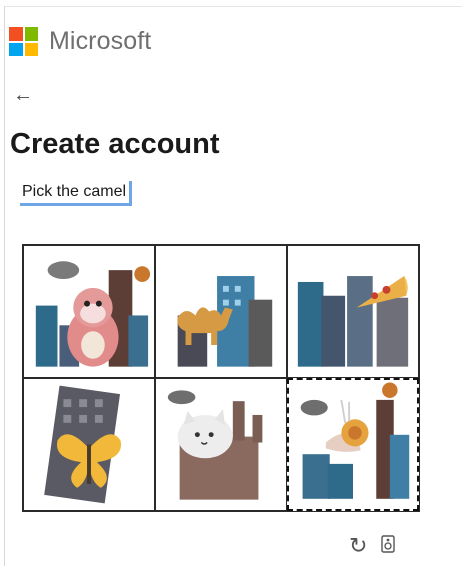 The height and width of the screenshot is (571, 465). I want to click on captcha-controls: ↻, so click(372, 546).